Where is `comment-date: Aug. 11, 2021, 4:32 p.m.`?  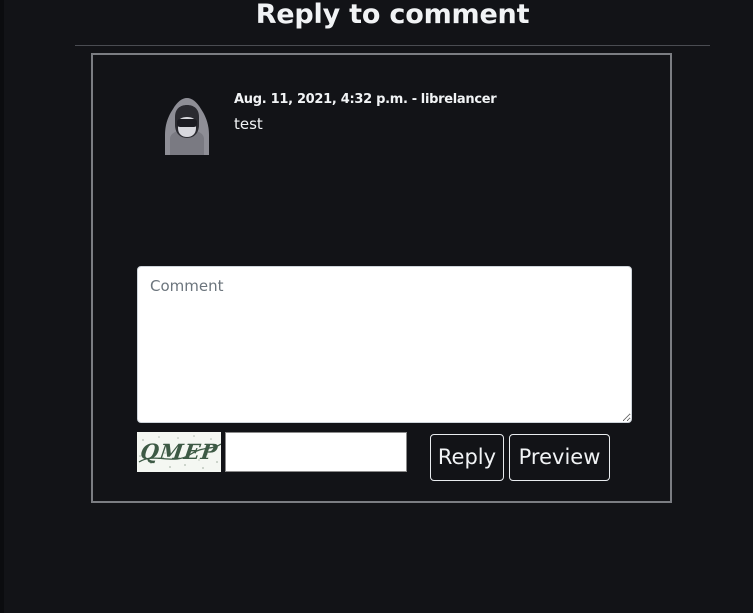 comment-date: Aug. 11, 2021, 4:32 p.m. is located at coordinates (321, 99).